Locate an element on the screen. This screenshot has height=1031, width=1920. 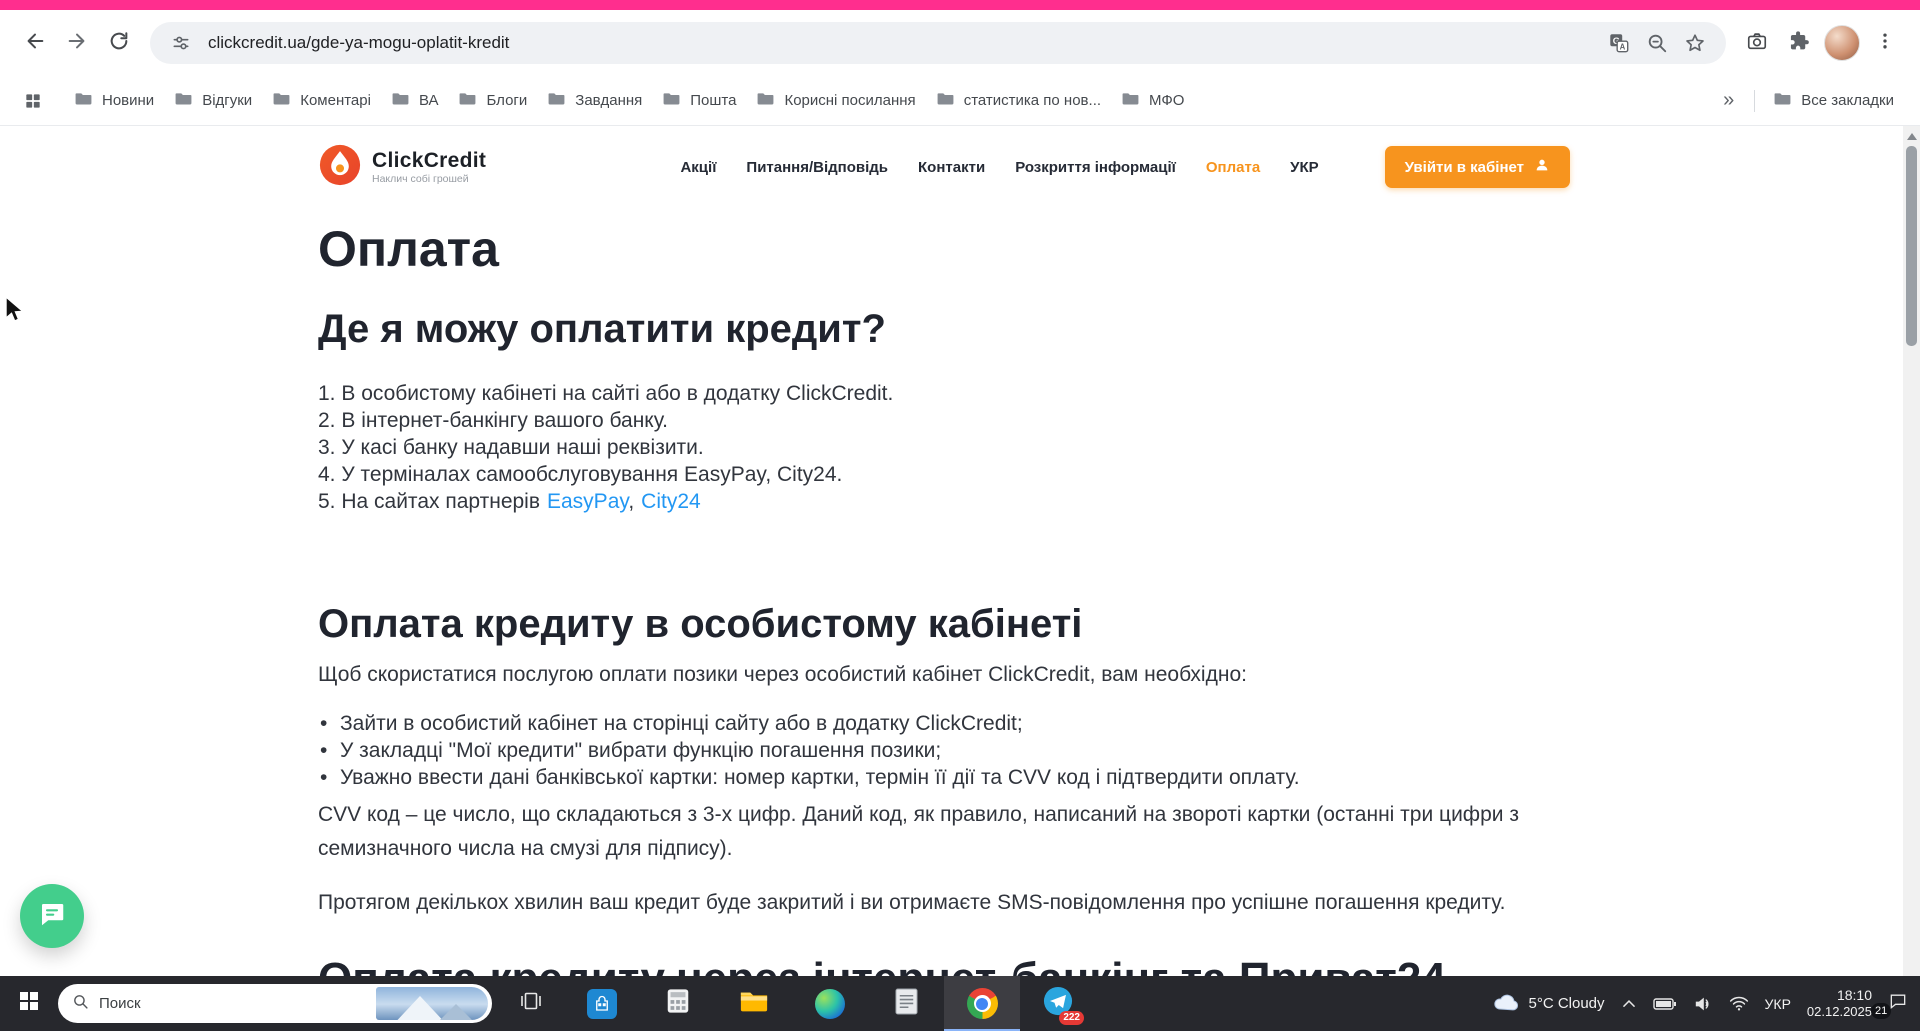
list-item: 2. В інтернет-банкінгу вашого банку. is located at coordinates (493, 420).